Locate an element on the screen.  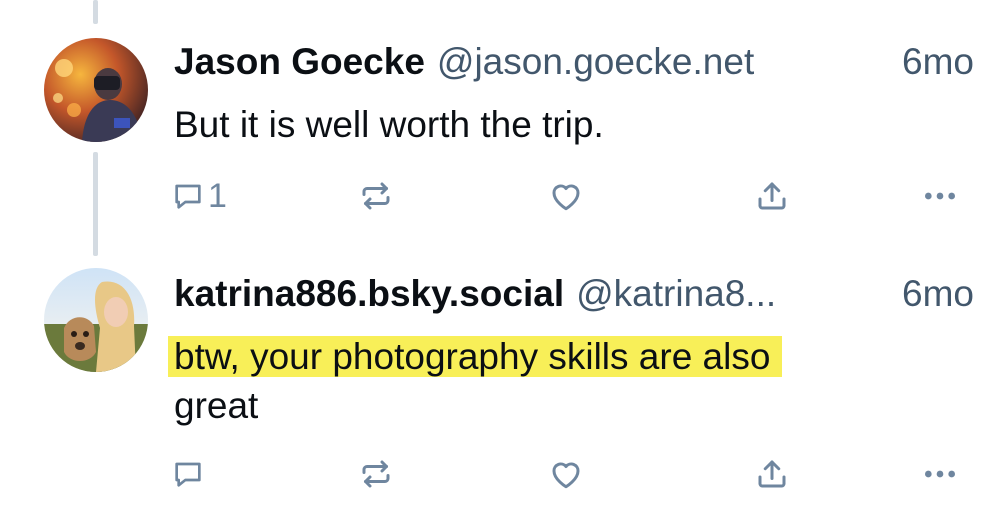
post-text-content: But it is well worth the trip. is located at coordinates (389, 124).